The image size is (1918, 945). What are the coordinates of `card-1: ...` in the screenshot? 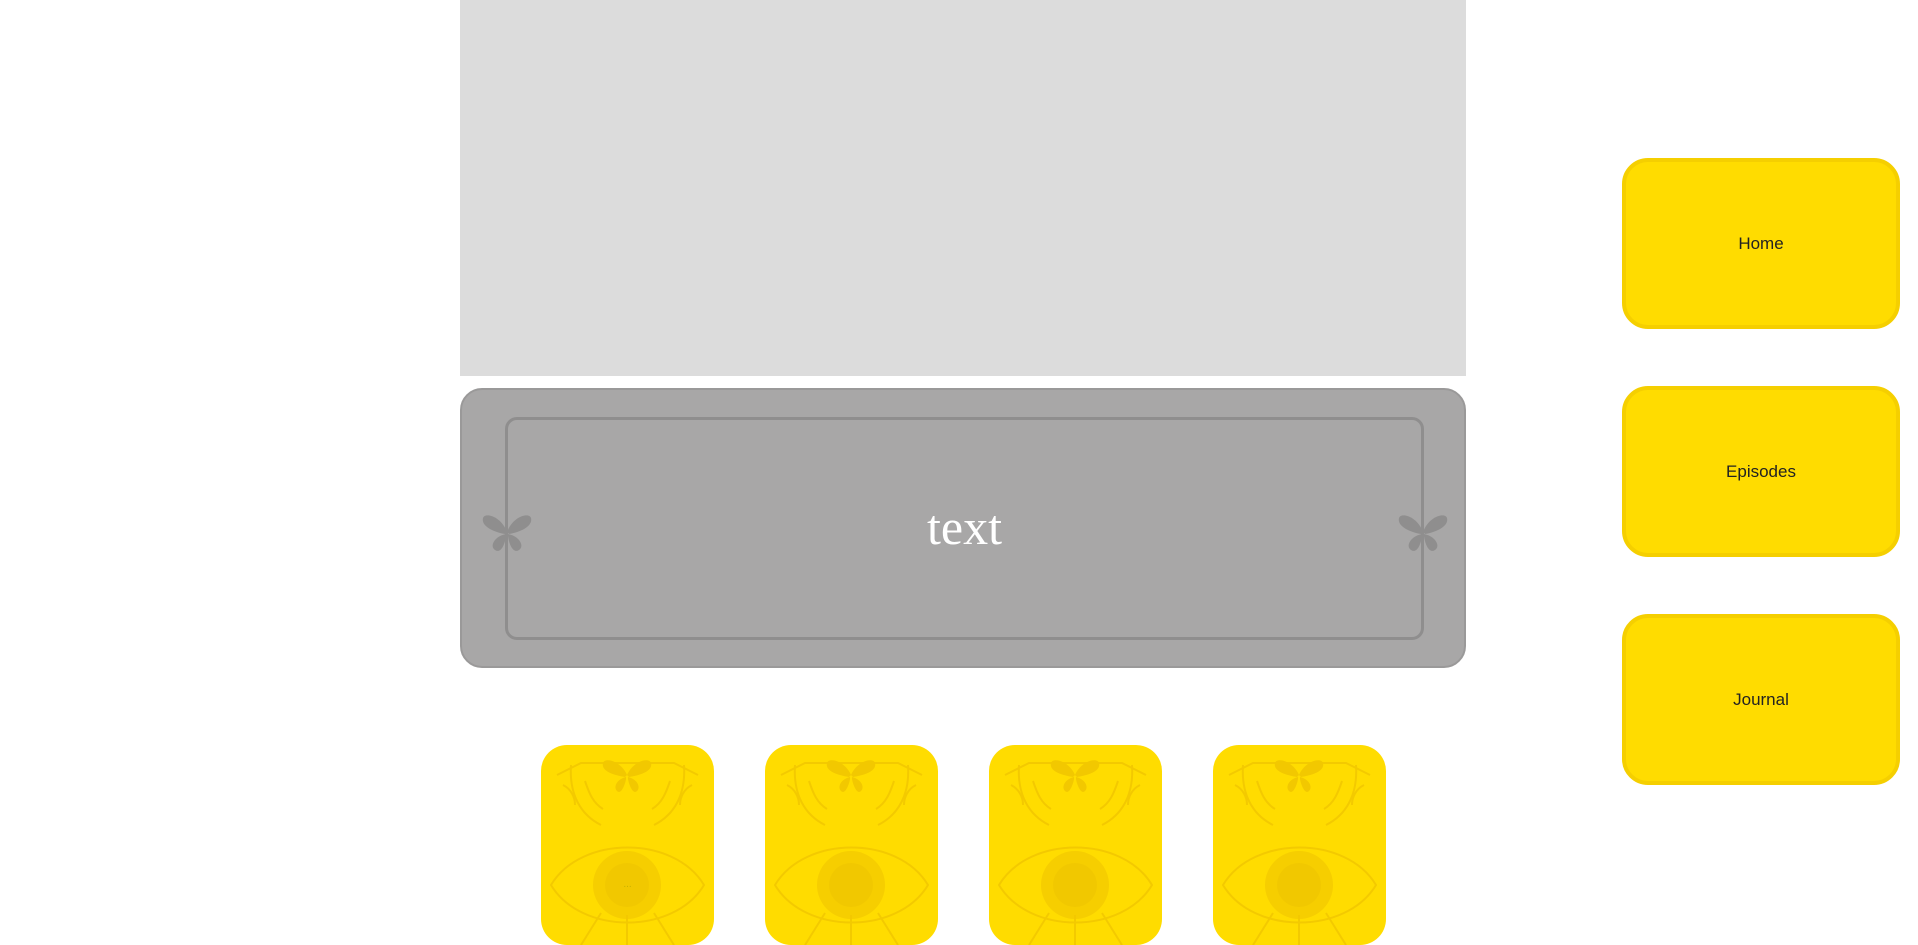 It's located at (627, 845).